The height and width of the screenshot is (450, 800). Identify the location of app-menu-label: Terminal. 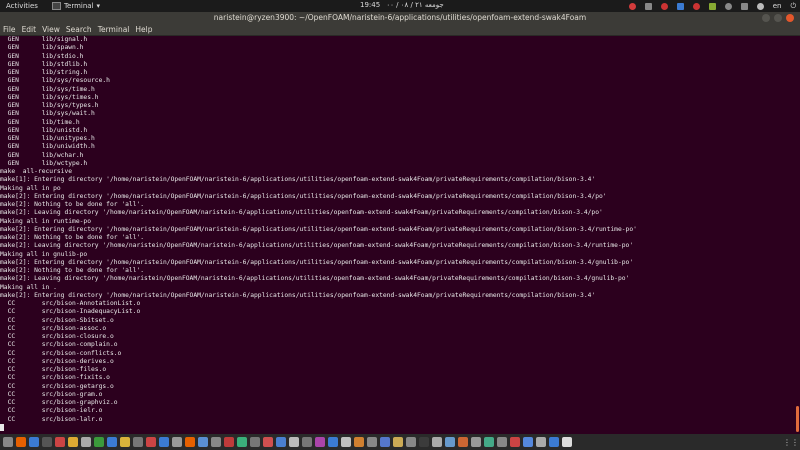
(78, 6).